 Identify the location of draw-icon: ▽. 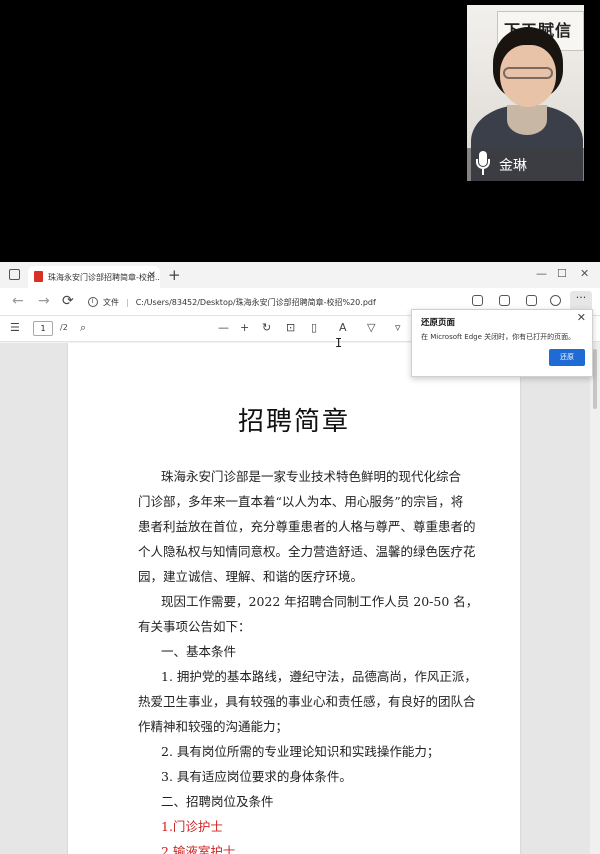
(371, 327).